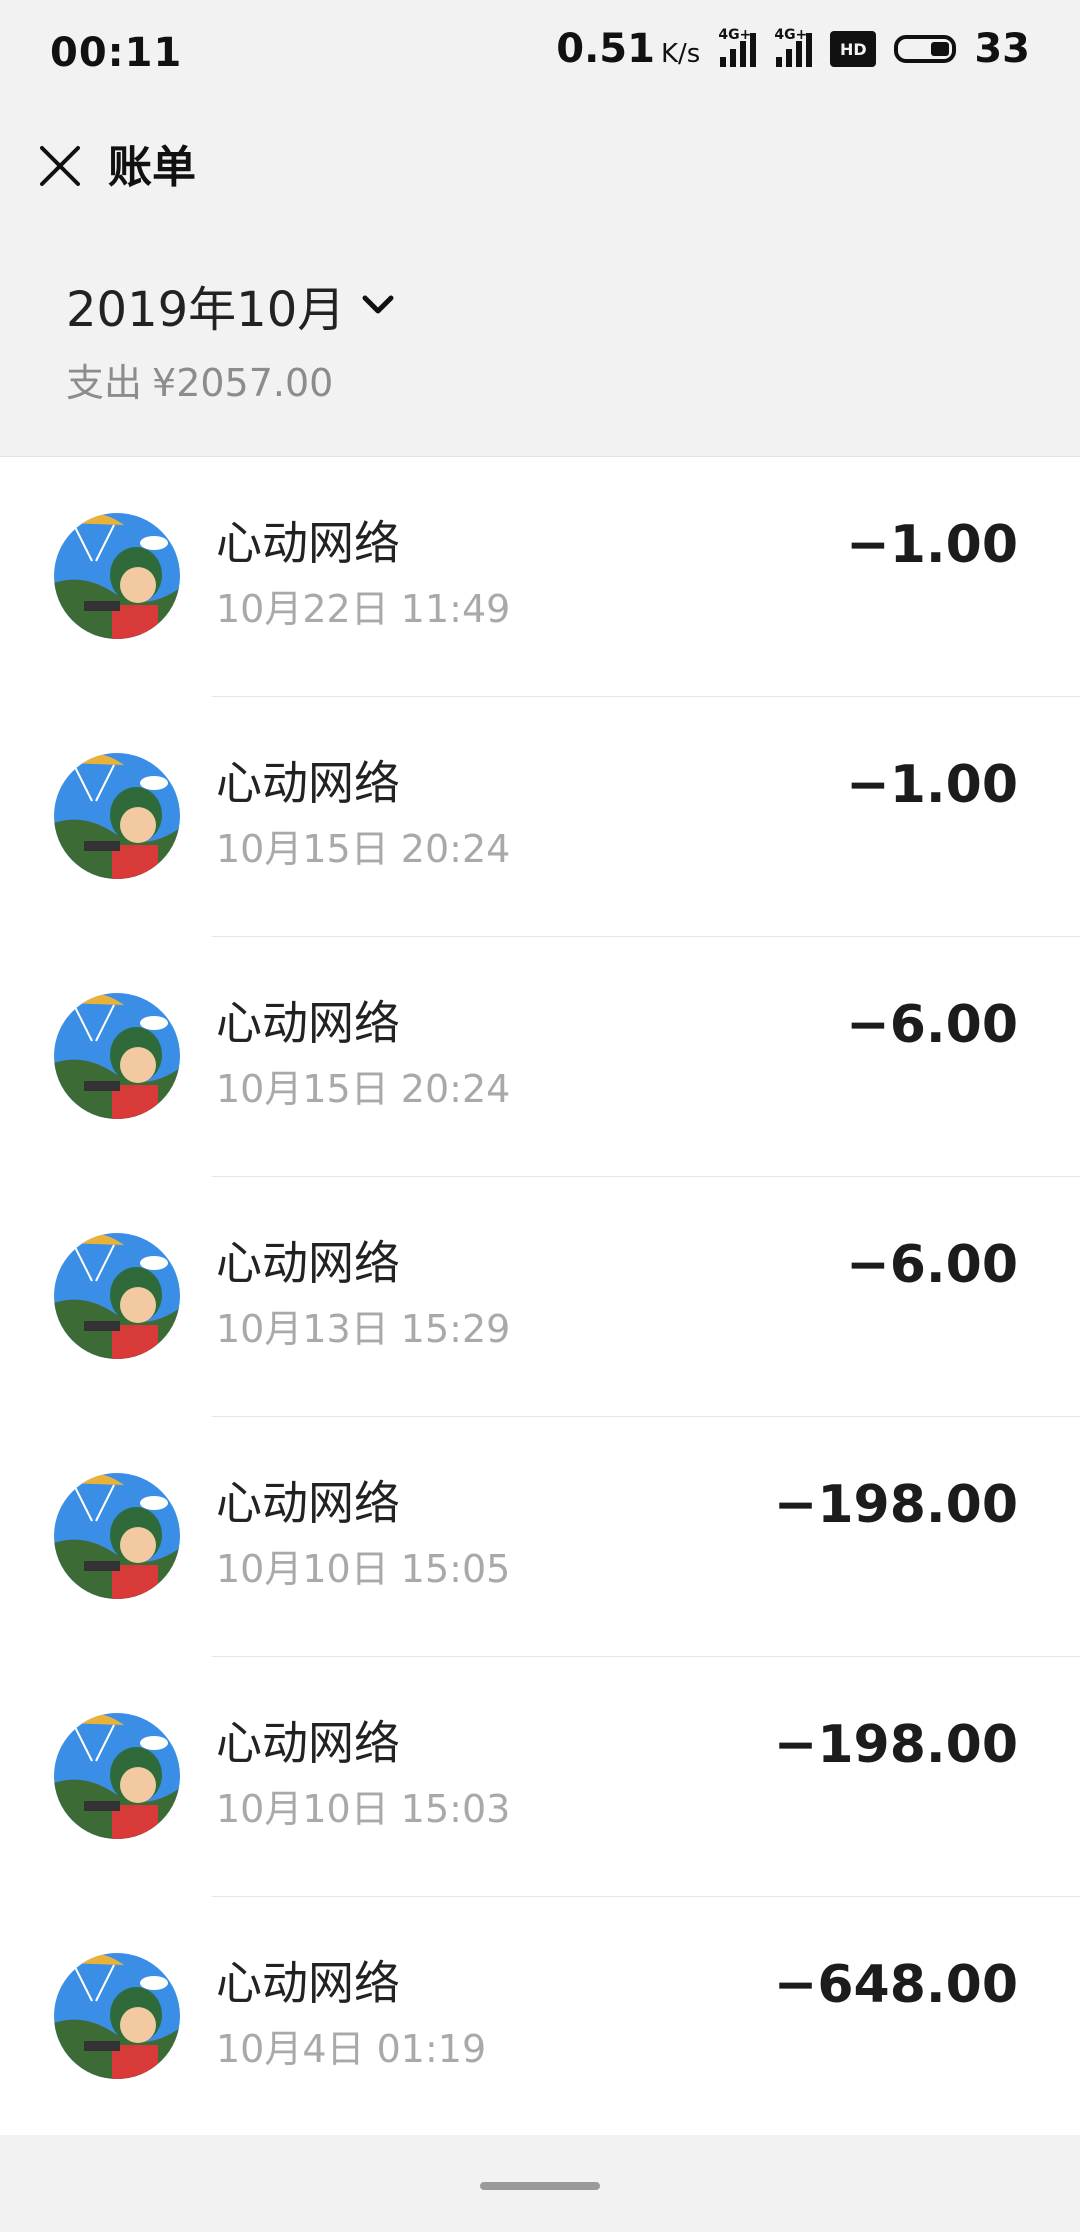 This screenshot has width=1080, height=2232. What do you see at coordinates (540, 1057) in the screenshot?
I see `transaction-row: 心动网络 10月15日 20:24 −6.00` at bounding box center [540, 1057].